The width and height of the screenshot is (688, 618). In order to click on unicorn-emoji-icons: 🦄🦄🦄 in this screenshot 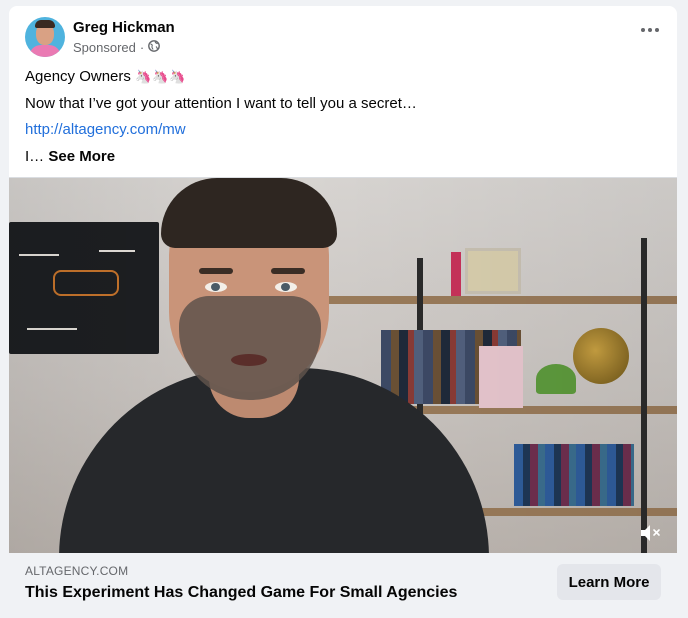, I will do `click(161, 76)`.